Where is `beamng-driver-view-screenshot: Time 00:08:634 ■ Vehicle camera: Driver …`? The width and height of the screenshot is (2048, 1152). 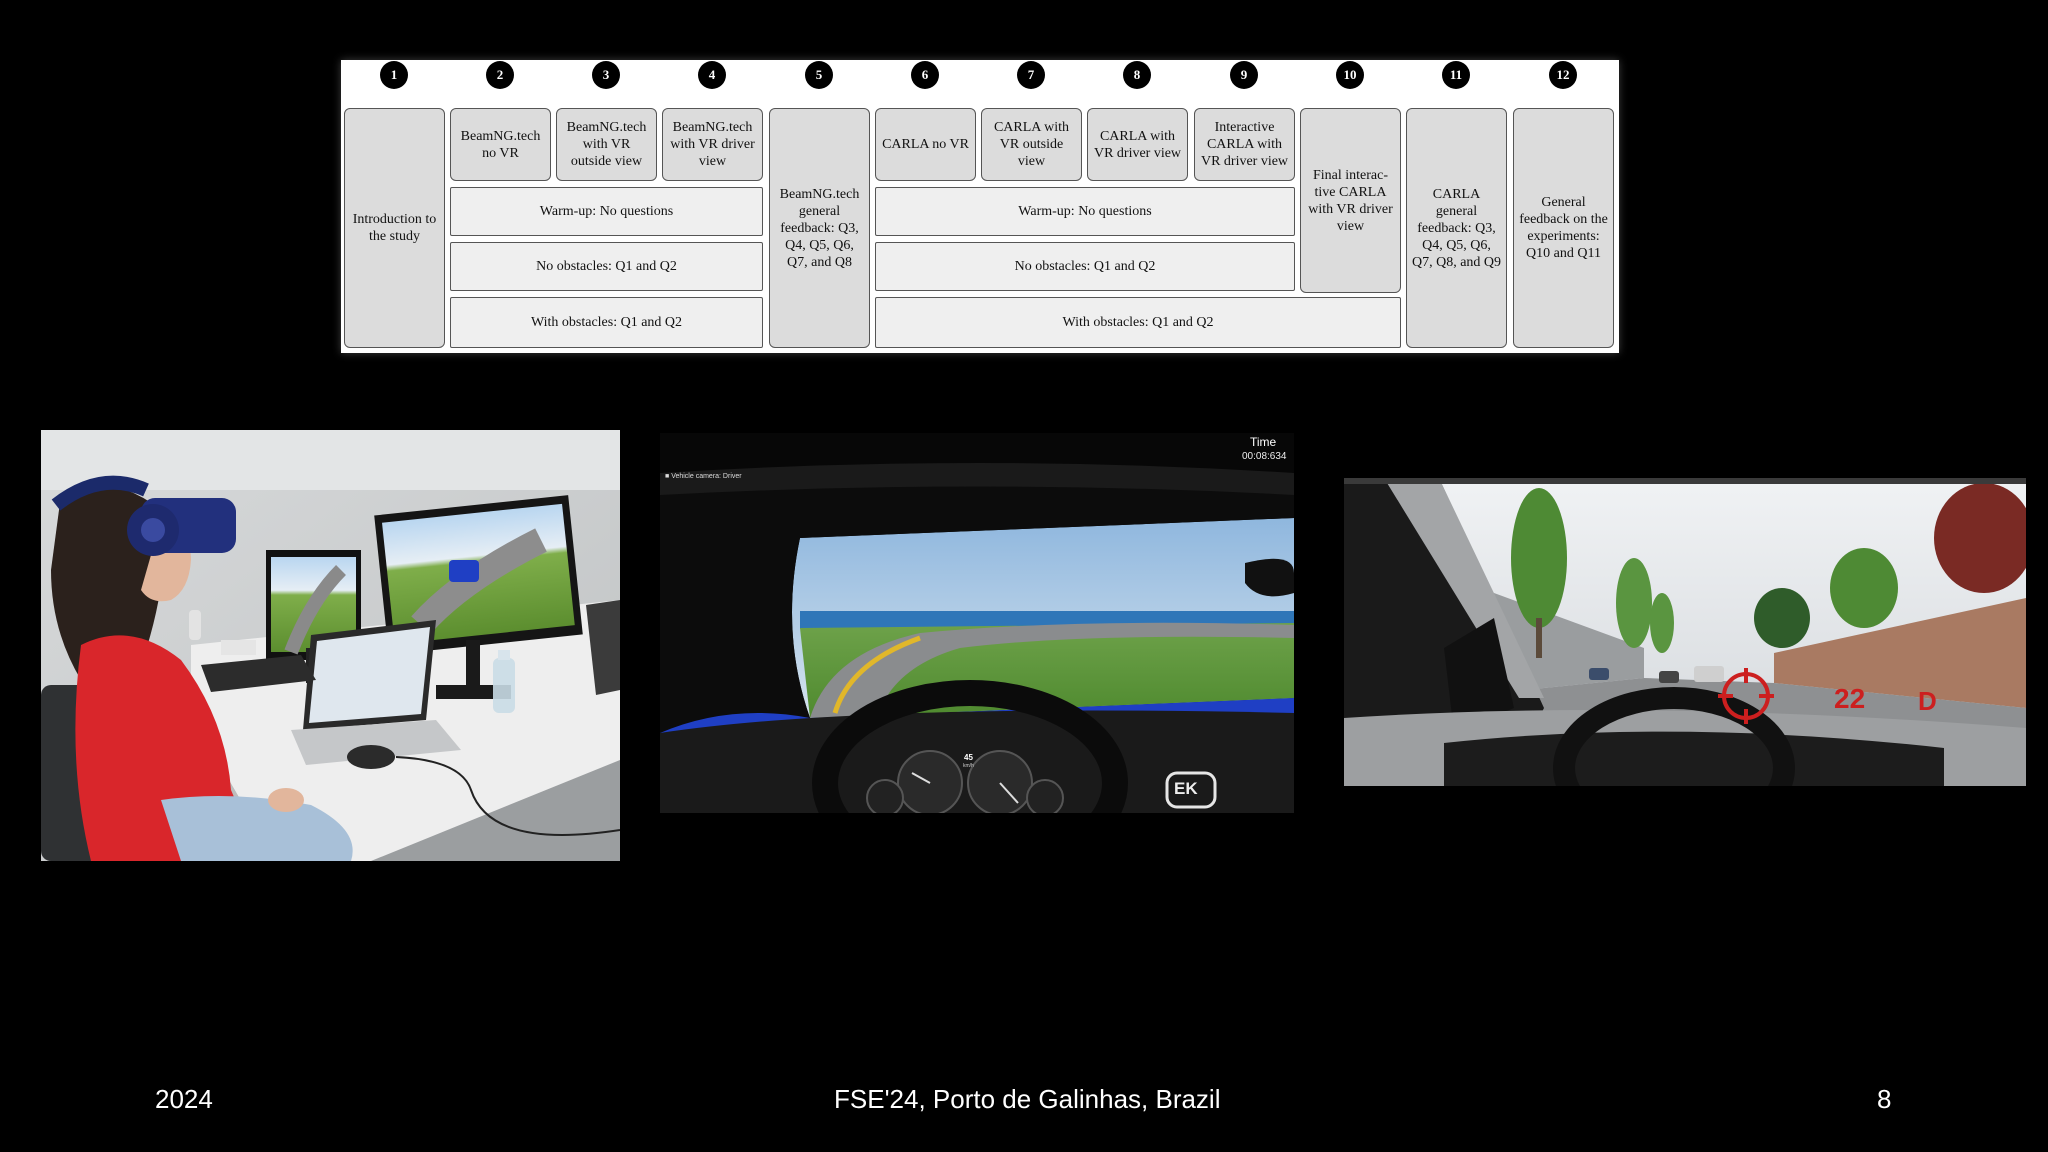
beamng-driver-view-screenshot: Time 00:08:634 ■ Vehicle camera: Driver … is located at coordinates (977, 623).